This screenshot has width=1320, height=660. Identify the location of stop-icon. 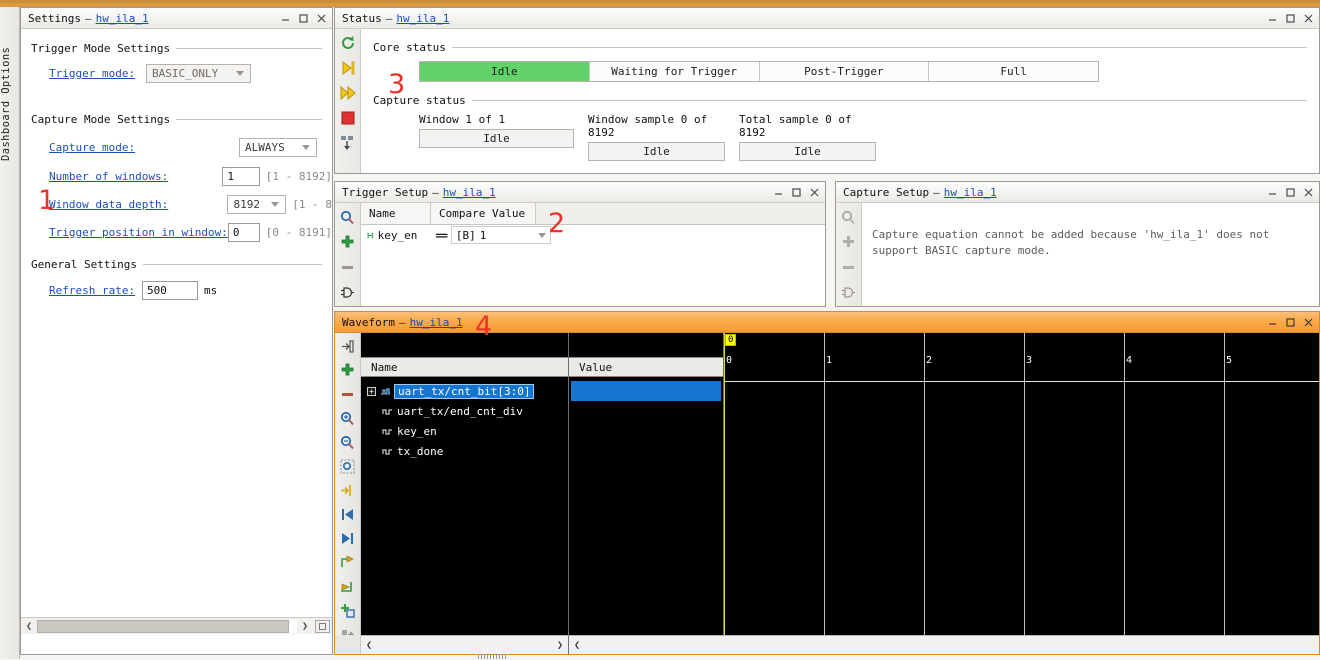
(348, 118).